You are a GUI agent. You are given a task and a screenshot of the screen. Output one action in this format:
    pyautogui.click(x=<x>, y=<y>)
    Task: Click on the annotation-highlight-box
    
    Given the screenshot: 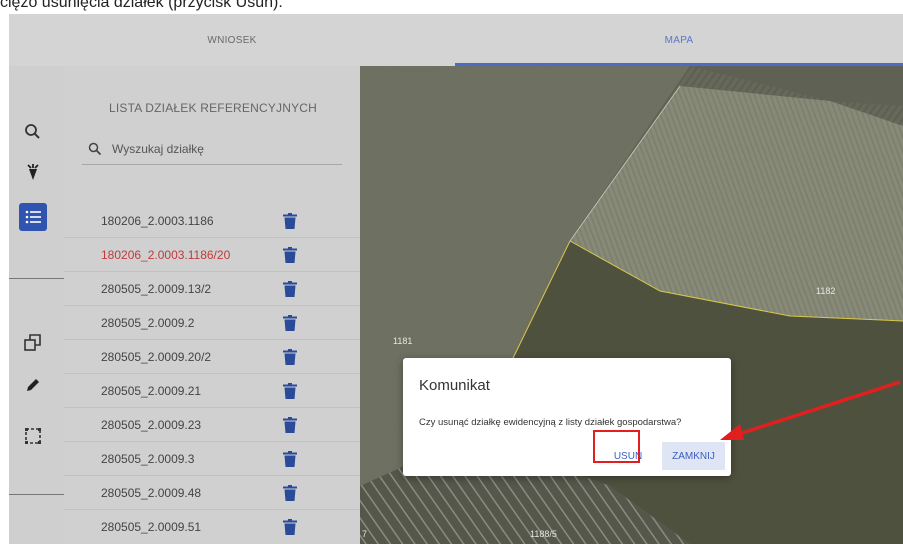 What is the action you would take?
    pyautogui.click(x=616, y=446)
    